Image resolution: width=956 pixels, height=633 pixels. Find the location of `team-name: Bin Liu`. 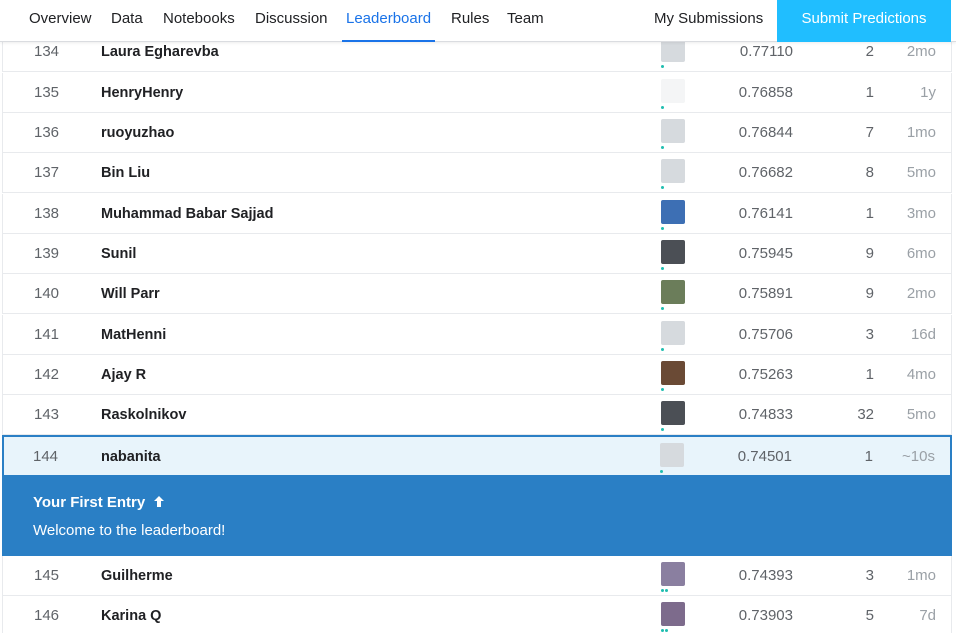

team-name: Bin Liu is located at coordinates (125, 173).